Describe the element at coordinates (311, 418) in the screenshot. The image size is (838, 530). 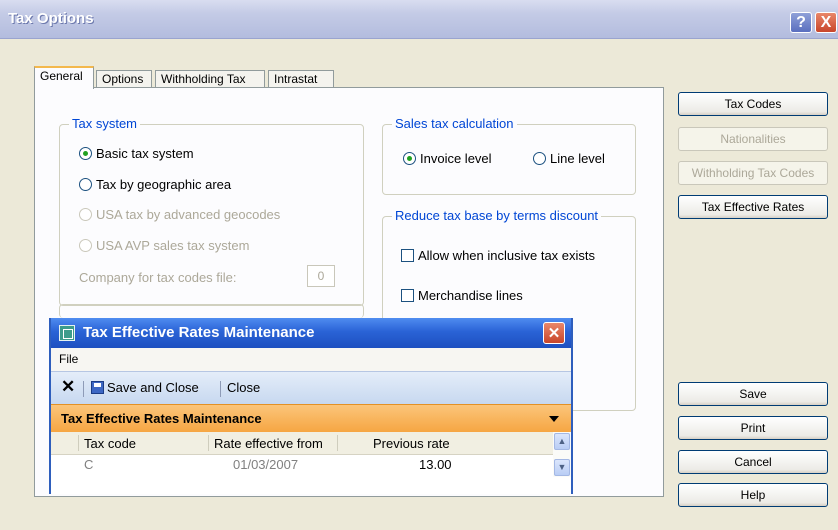
I see `section-header: Tax Effective Rates Maintenance` at that location.